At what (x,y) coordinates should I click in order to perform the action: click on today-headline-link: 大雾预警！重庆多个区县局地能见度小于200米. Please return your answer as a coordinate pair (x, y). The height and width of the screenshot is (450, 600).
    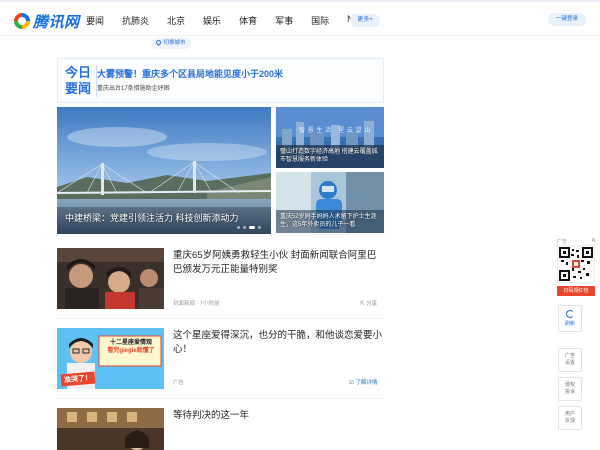
    Looking at the image, I should click on (190, 73).